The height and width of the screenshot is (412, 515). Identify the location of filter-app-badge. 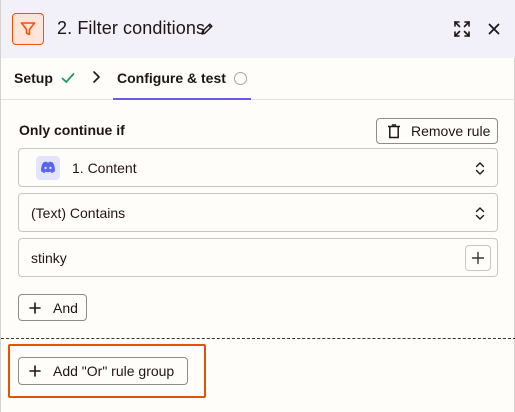
(28, 29).